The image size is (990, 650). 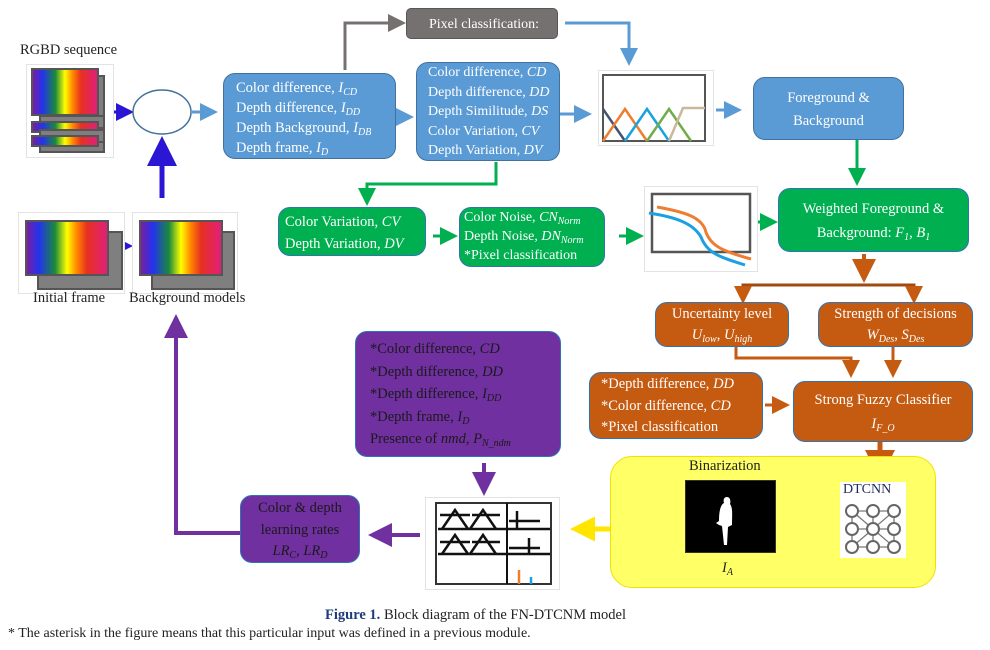 I want to click on box-text: Background:, so click(x=856, y=233).